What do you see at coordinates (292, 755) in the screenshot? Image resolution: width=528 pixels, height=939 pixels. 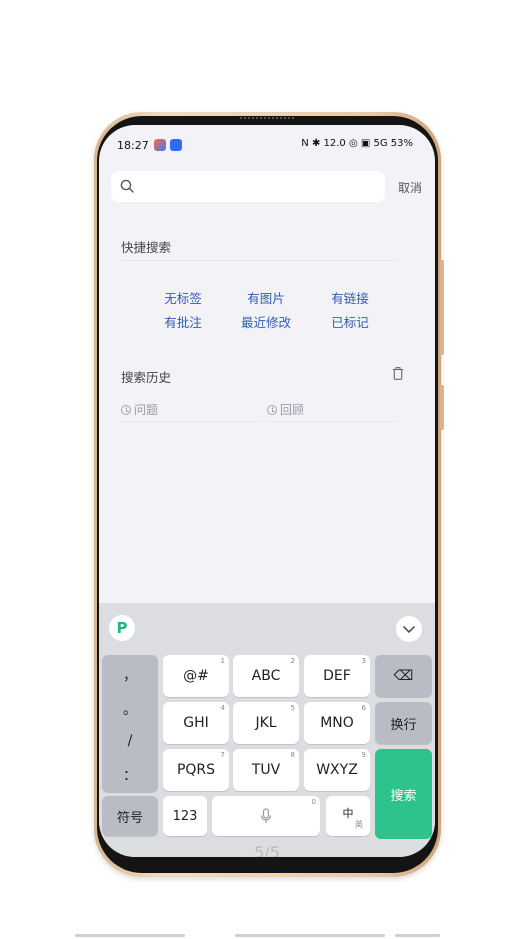 I see `key-number: 8` at bounding box center [292, 755].